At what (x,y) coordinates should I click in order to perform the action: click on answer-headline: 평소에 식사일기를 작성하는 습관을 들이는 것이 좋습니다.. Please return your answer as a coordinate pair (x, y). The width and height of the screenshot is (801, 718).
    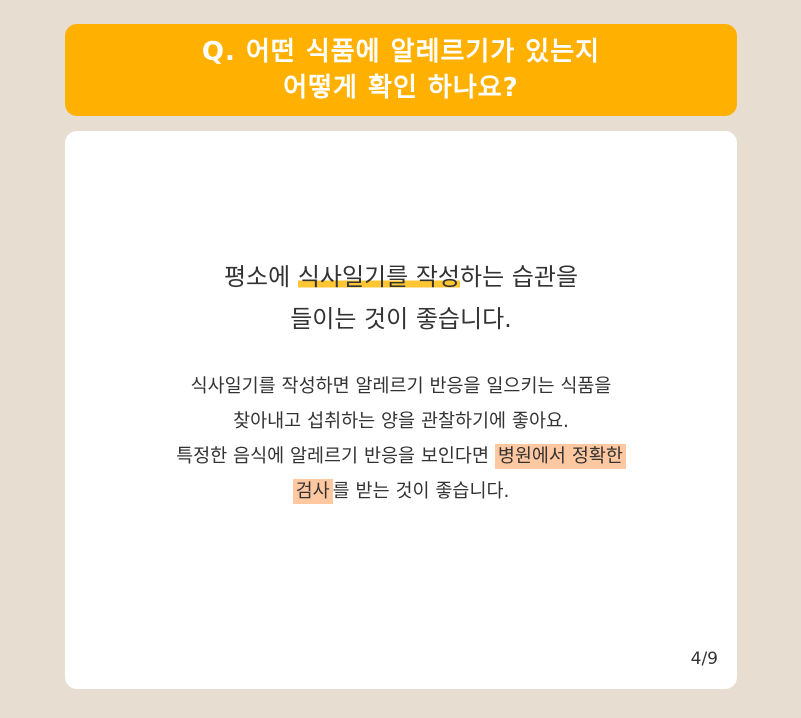
    Looking at the image, I should click on (401, 298).